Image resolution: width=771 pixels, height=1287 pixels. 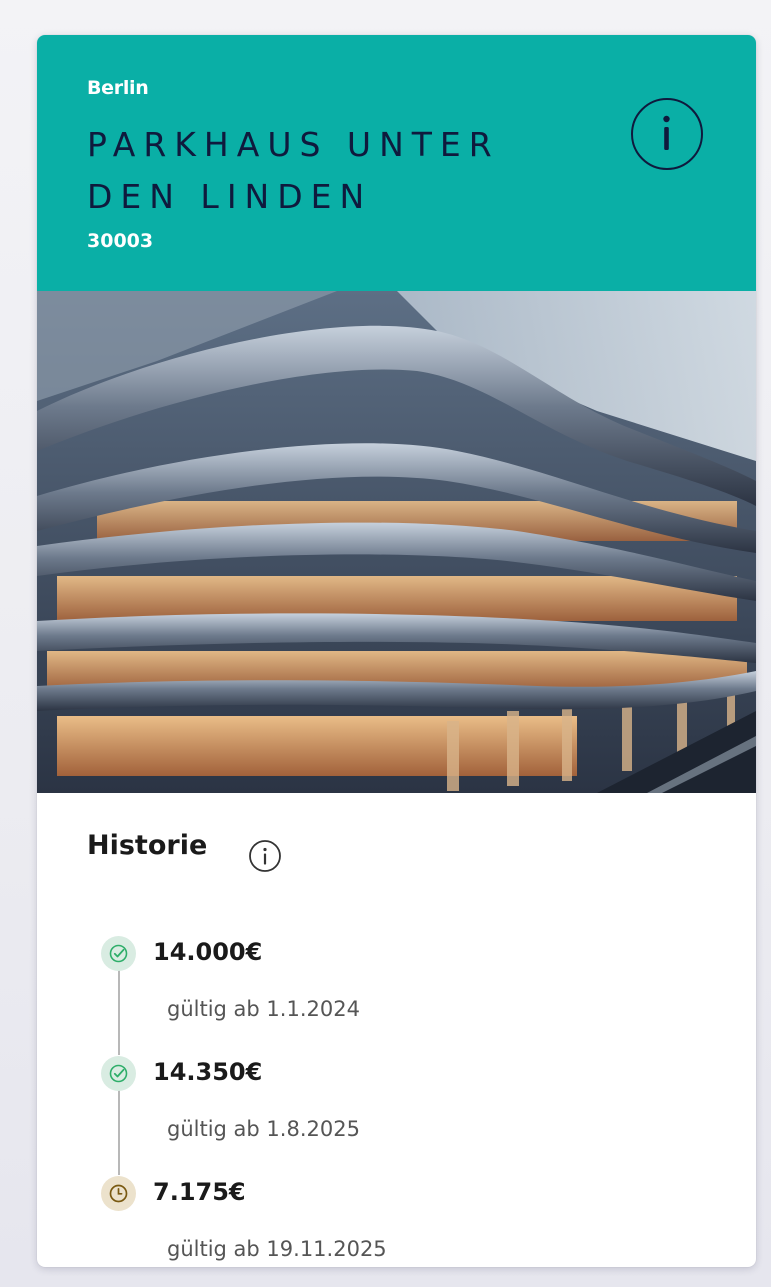 I want to click on history-valid-date: gültig ab 19.11.2025, so click(x=277, y=1249).